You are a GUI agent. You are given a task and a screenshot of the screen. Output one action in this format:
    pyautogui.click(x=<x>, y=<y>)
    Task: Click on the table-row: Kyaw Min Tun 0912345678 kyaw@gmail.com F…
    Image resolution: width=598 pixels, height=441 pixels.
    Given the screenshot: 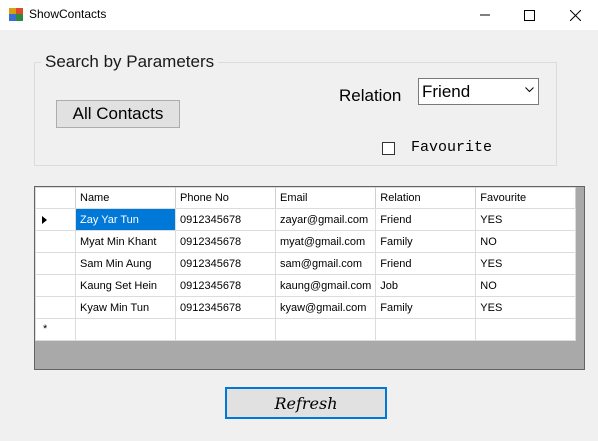 What is the action you would take?
    pyautogui.click(x=306, y=307)
    